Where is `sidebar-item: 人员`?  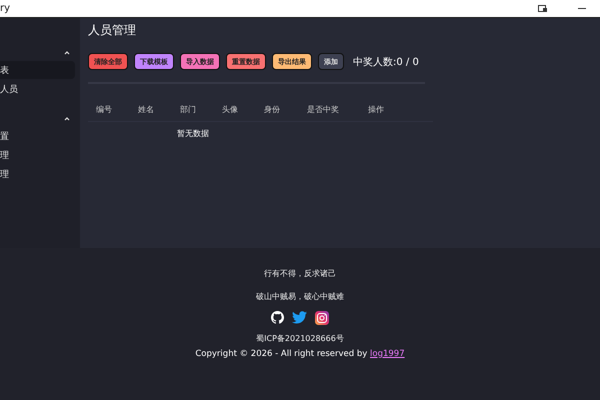 sidebar-item: 人员 is located at coordinates (37, 89).